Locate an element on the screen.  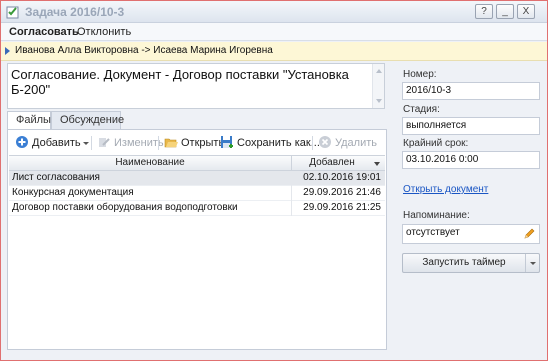
table-row: Конкурсная документация 29.09.2016 21:46 is located at coordinates (197, 193).